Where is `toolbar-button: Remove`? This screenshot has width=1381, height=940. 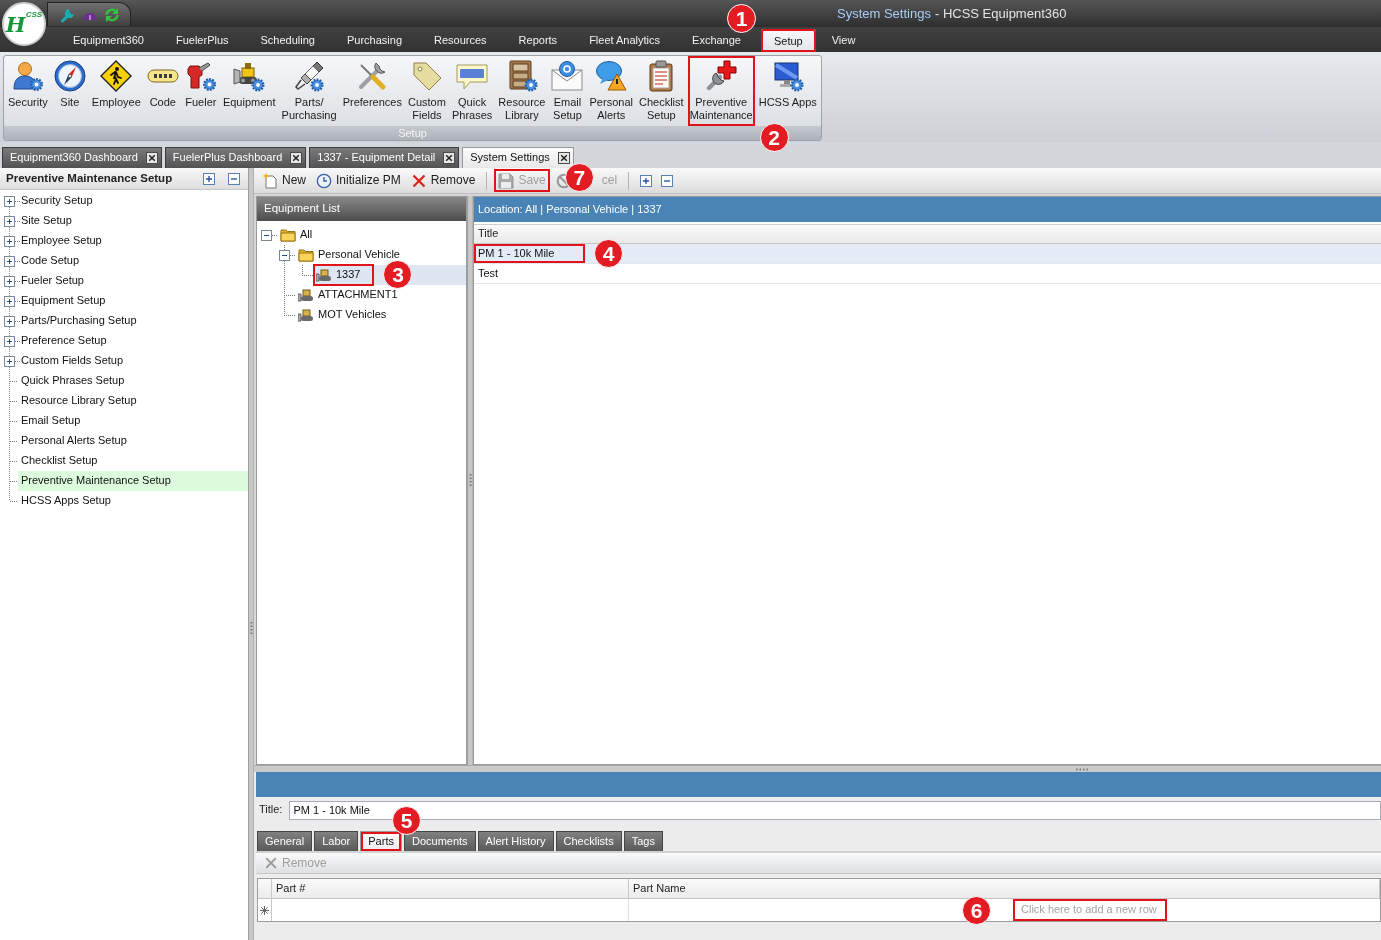
toolbar-button: Remove is located at coordinates (443, 180).